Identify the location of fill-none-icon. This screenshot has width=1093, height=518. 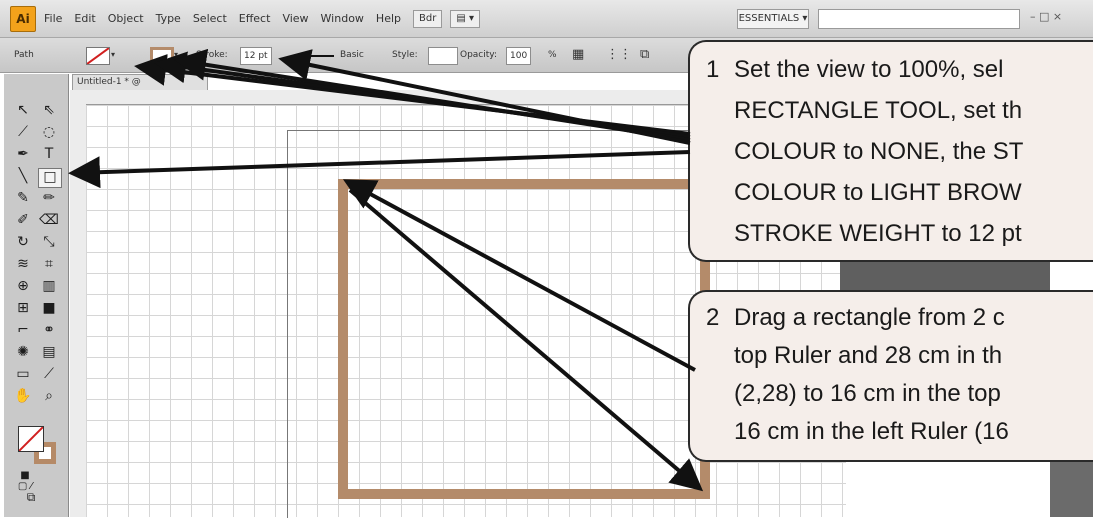
(31, 439).